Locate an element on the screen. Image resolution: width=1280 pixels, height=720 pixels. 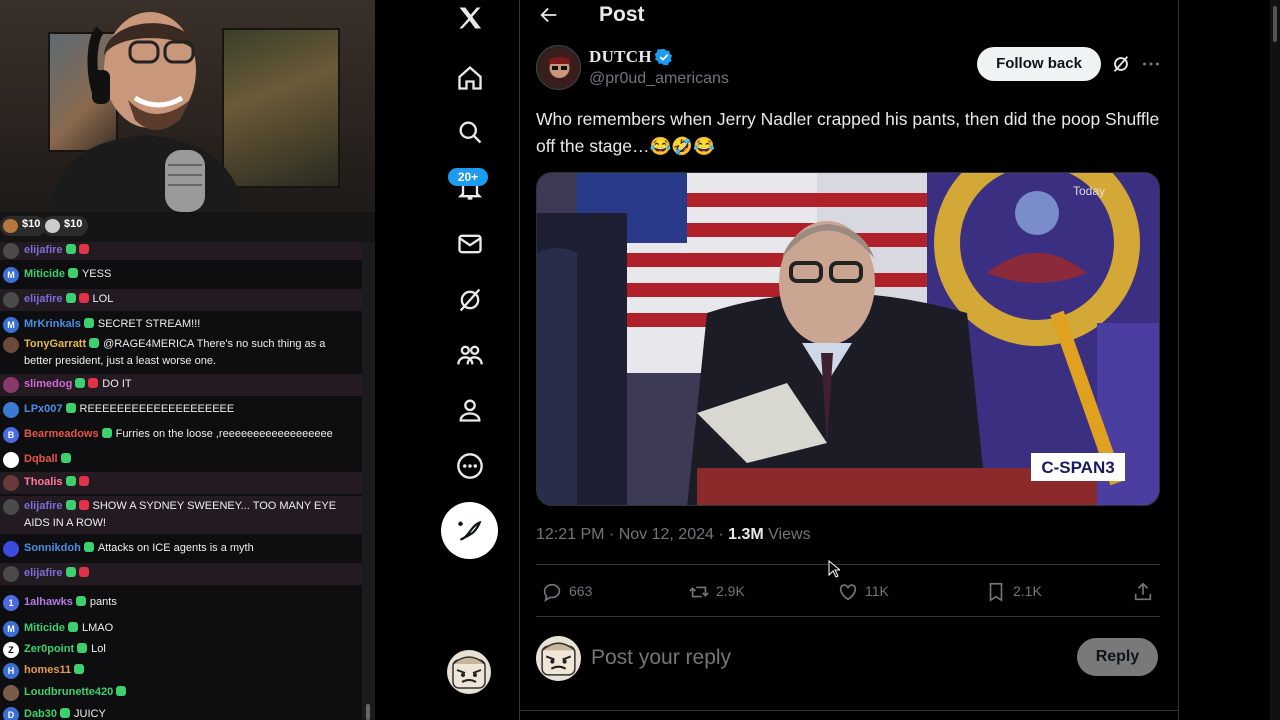
chat-avatar: Z is located at coordinates (11, 650).